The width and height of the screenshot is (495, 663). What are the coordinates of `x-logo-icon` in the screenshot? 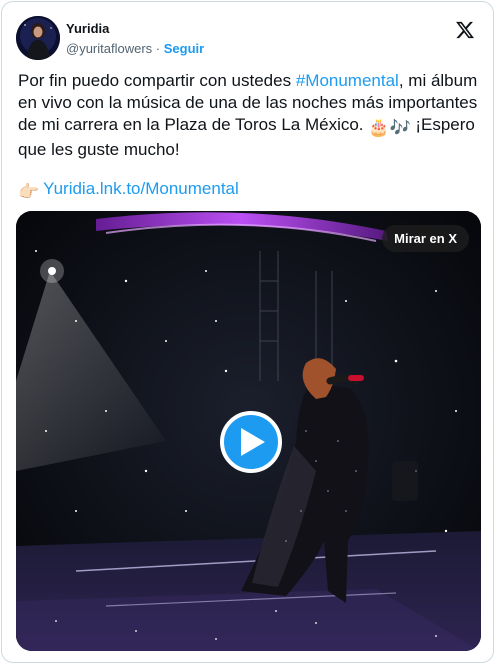 It's located at (465, 30).